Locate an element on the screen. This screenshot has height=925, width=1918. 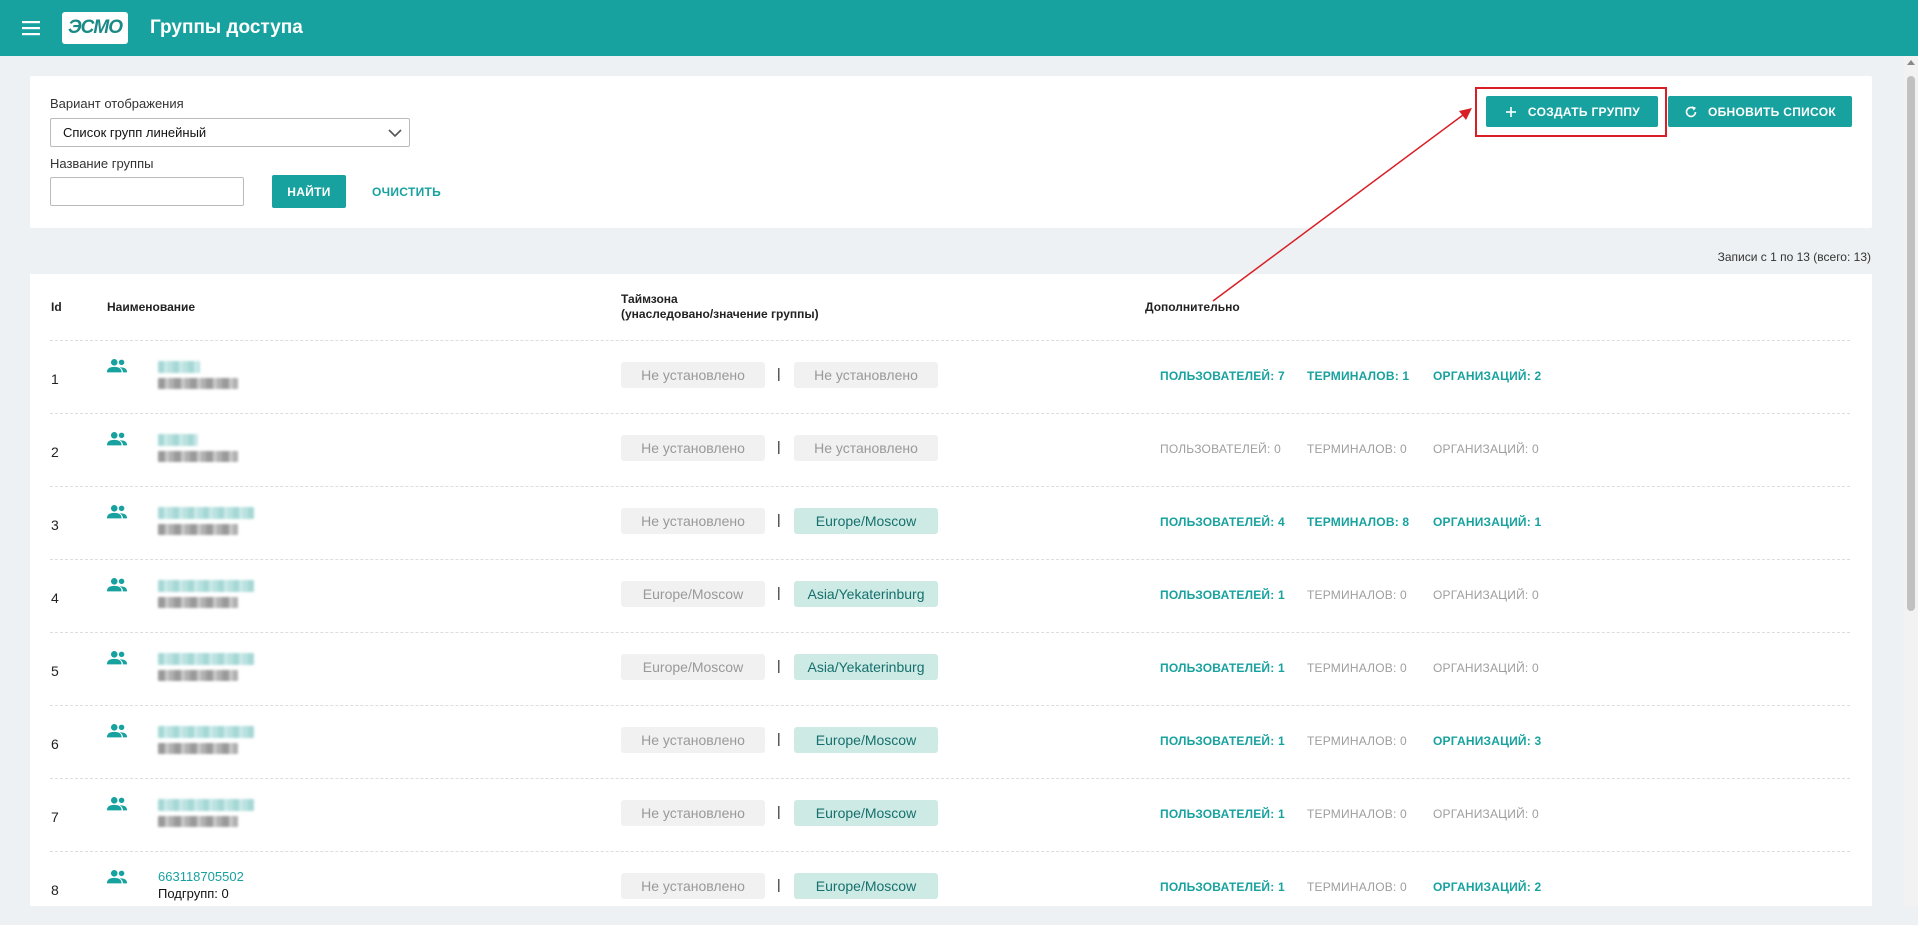
column-header-extra: Дополнительно is located at coordinates (1192, 307).